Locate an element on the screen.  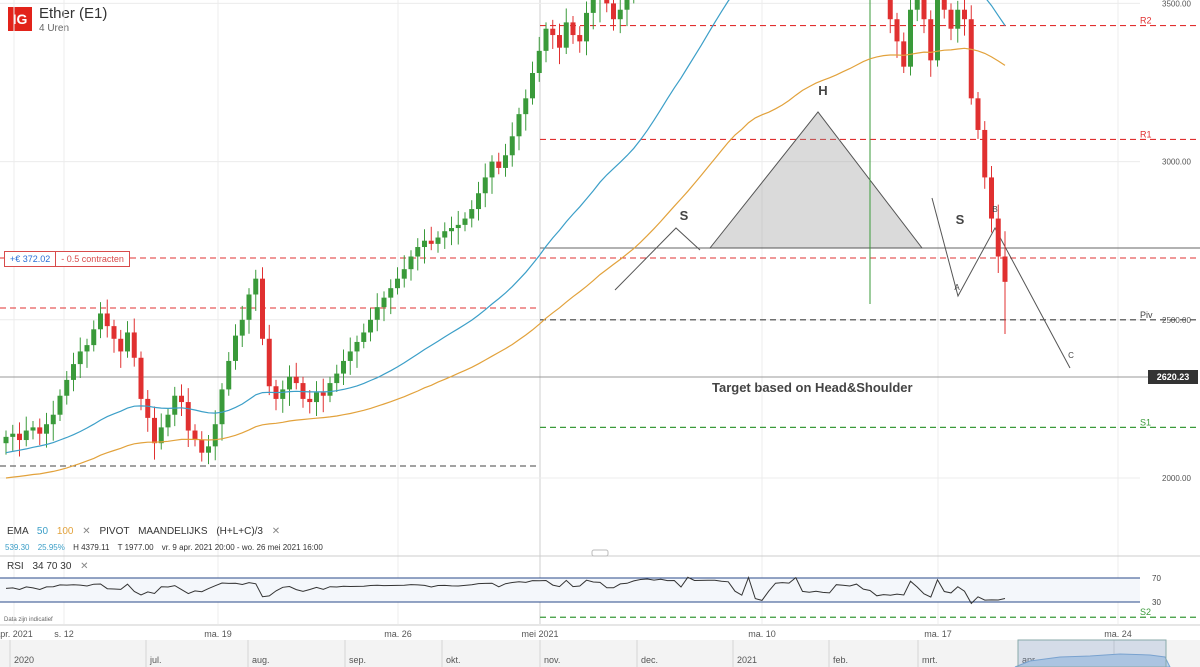
left-shoulder-line is located at coordinates (657, 259).